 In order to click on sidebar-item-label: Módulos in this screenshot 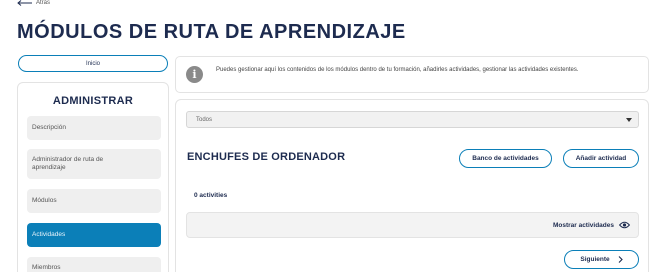, I will do `click(44, 200)`.